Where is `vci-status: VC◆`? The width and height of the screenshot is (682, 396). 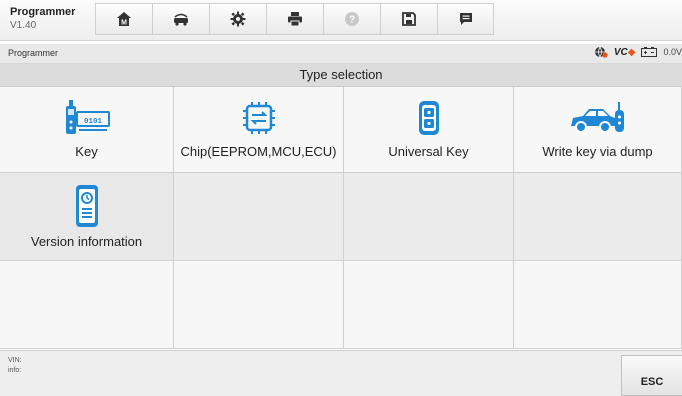
vci-status: VC◆ is located at coordinates (625, 52).